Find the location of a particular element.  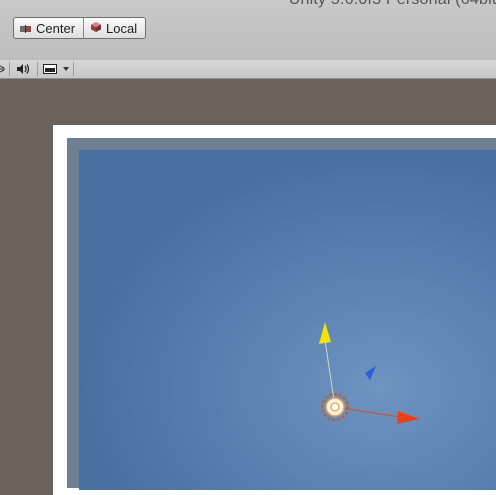

y-axis-arrow-icon is located at coordinates (325, 333).